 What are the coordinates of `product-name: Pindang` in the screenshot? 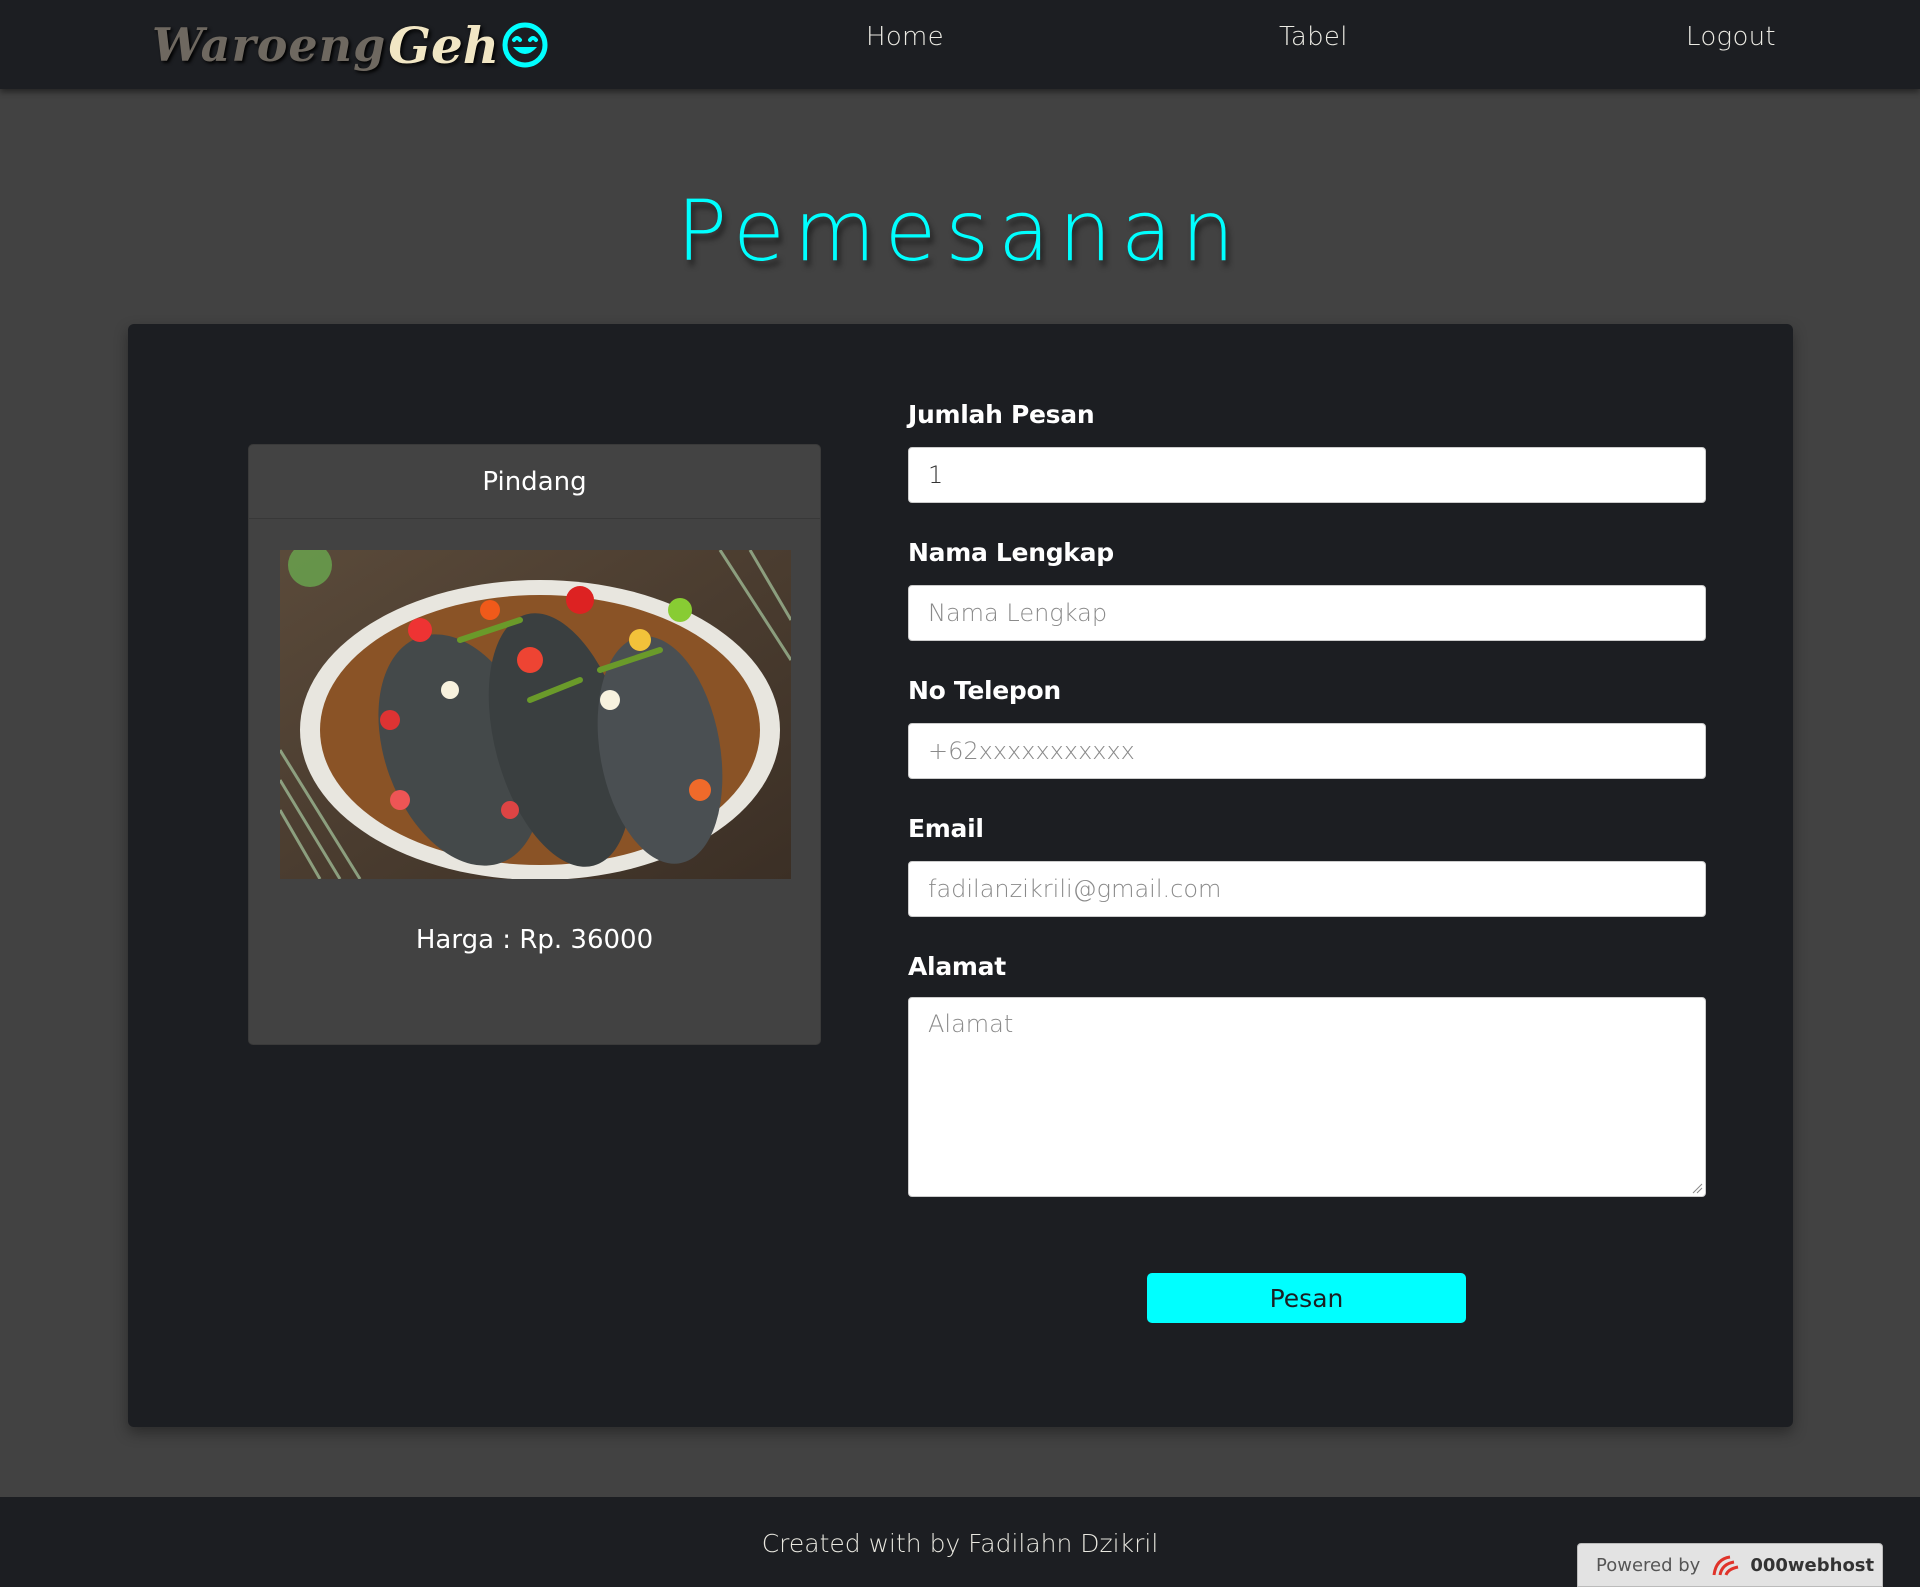 It's located at (534, 482).